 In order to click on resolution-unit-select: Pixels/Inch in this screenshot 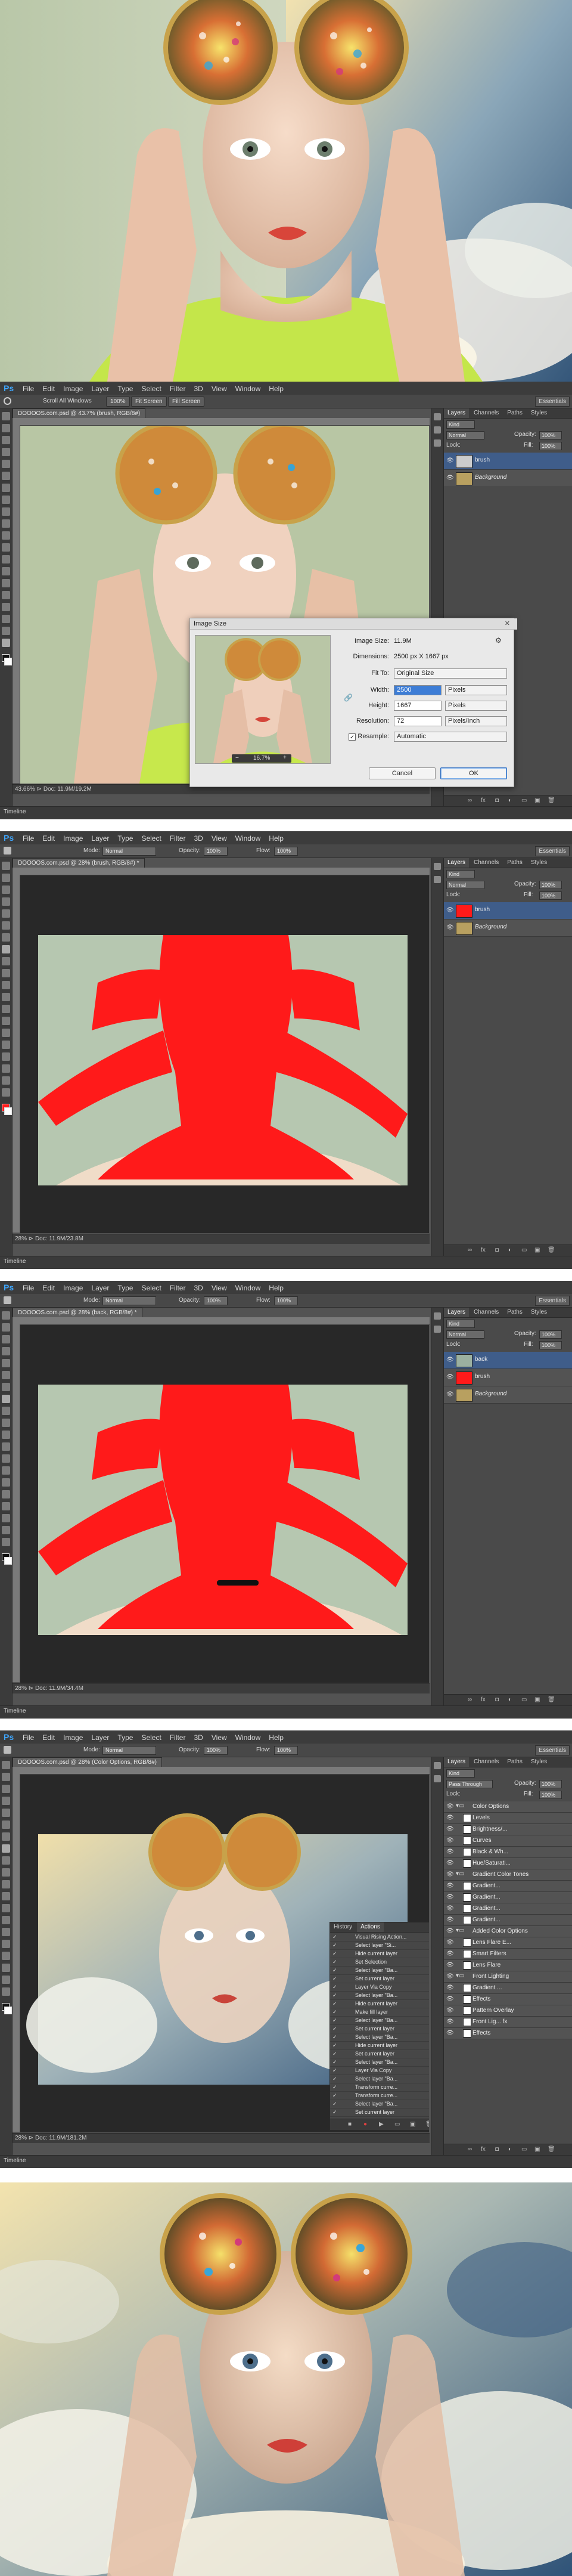, I will do `click(476, 721)`.